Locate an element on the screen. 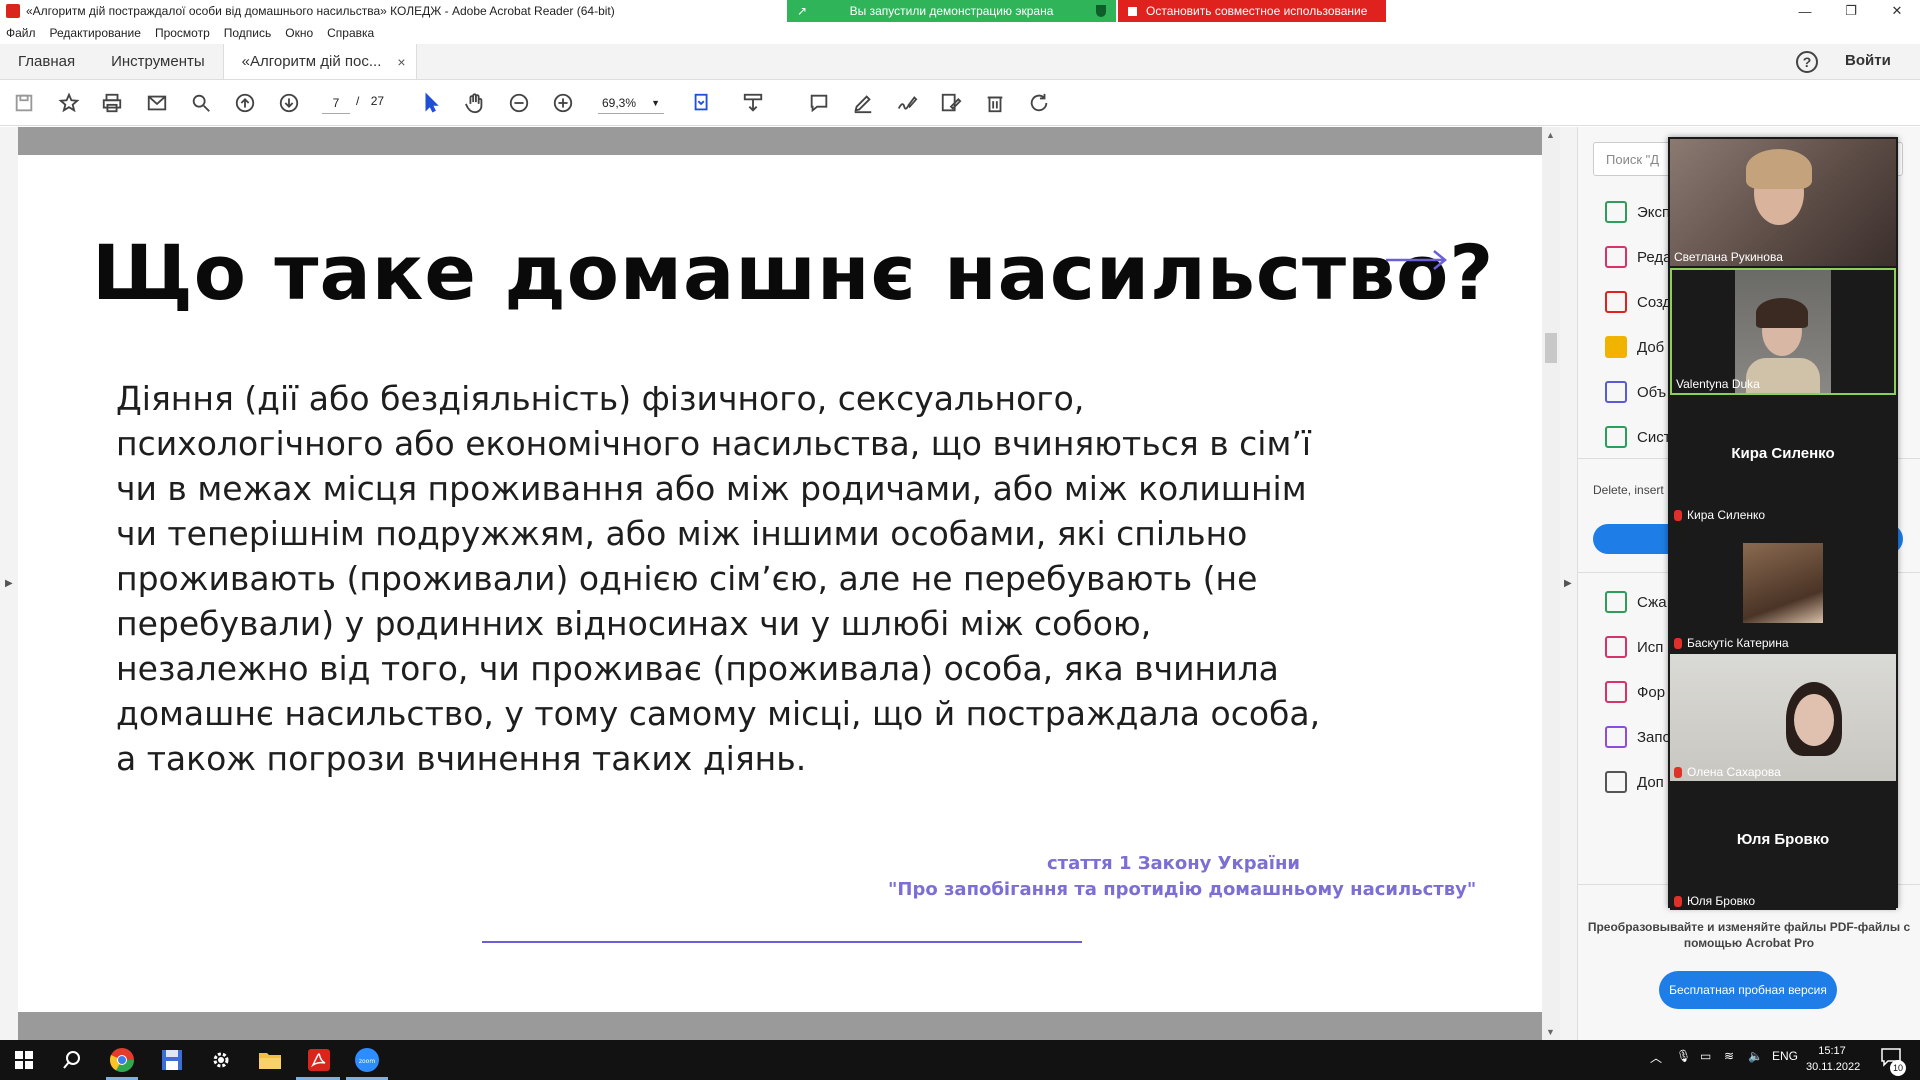  microphone-icon: 🎙 is located at coordinates (1683, 1056).